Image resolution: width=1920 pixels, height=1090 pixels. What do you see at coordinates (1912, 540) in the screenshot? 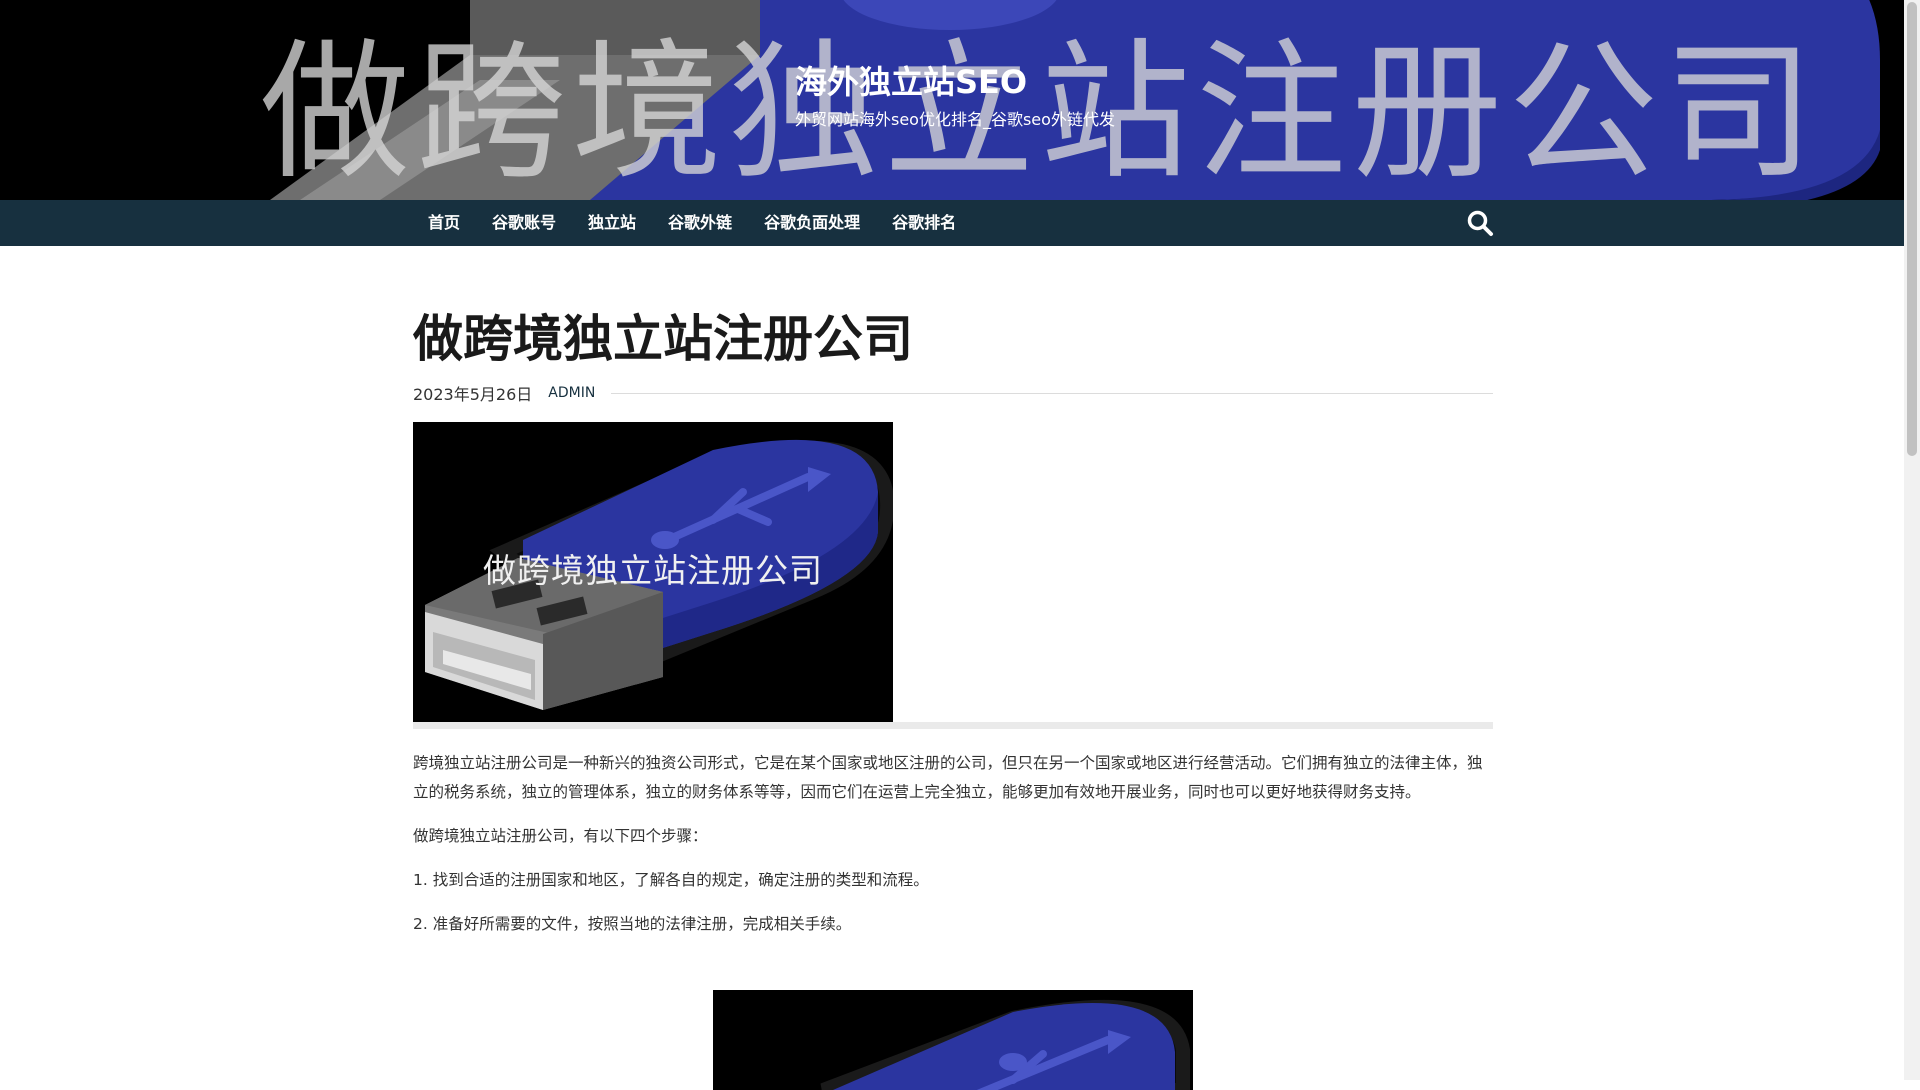
I see `page-scrollbar` at bounding box center [1912, 540].